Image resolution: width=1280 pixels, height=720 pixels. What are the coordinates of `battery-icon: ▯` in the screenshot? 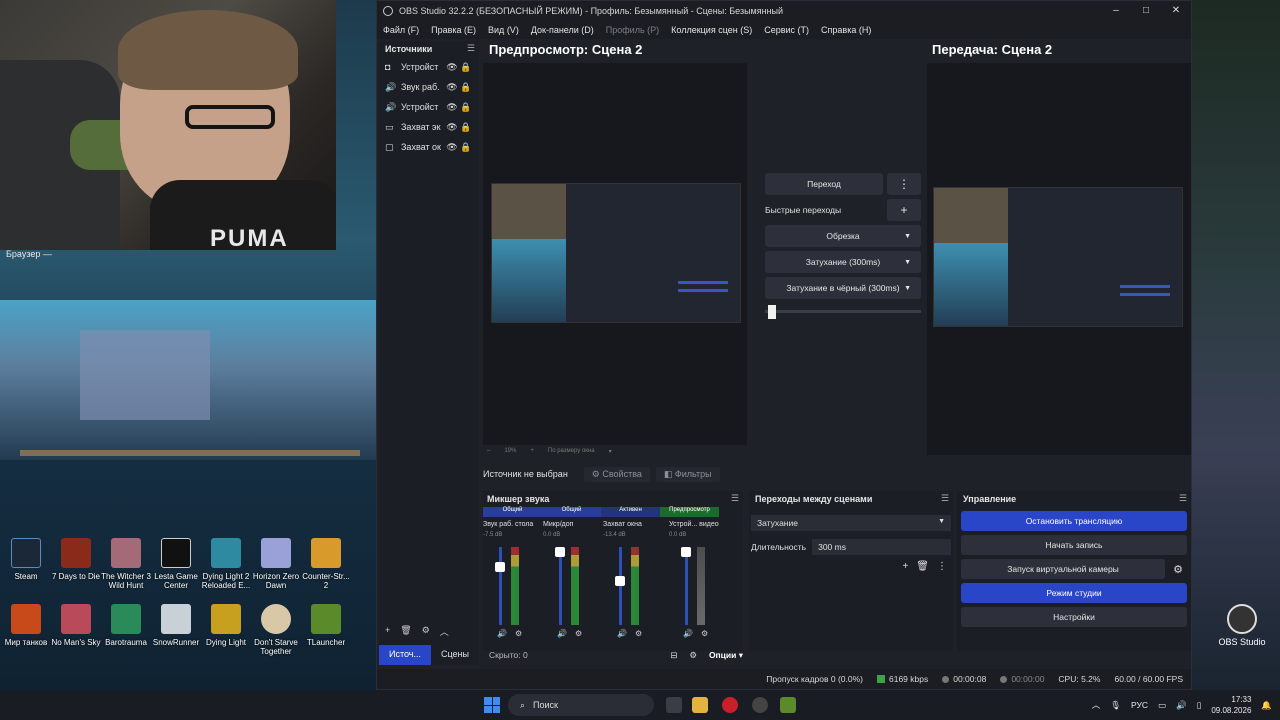 It's located at (1199, 705).